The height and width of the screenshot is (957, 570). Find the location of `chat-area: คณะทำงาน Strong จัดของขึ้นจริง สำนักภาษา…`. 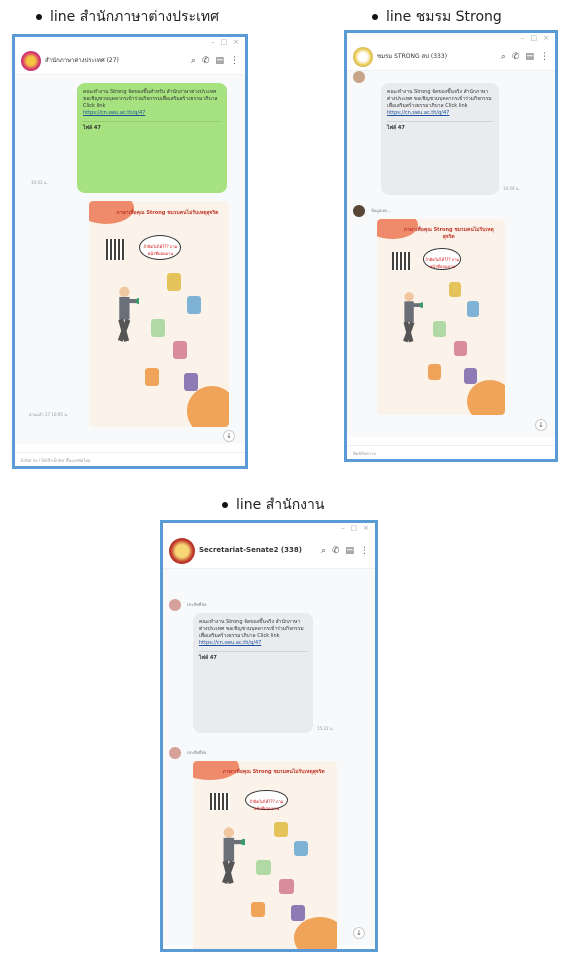

chat-area: คณะทำงาน Strong จัดของขึ้นจริง สำนักภาษา… is located at coordinates (451, 254).